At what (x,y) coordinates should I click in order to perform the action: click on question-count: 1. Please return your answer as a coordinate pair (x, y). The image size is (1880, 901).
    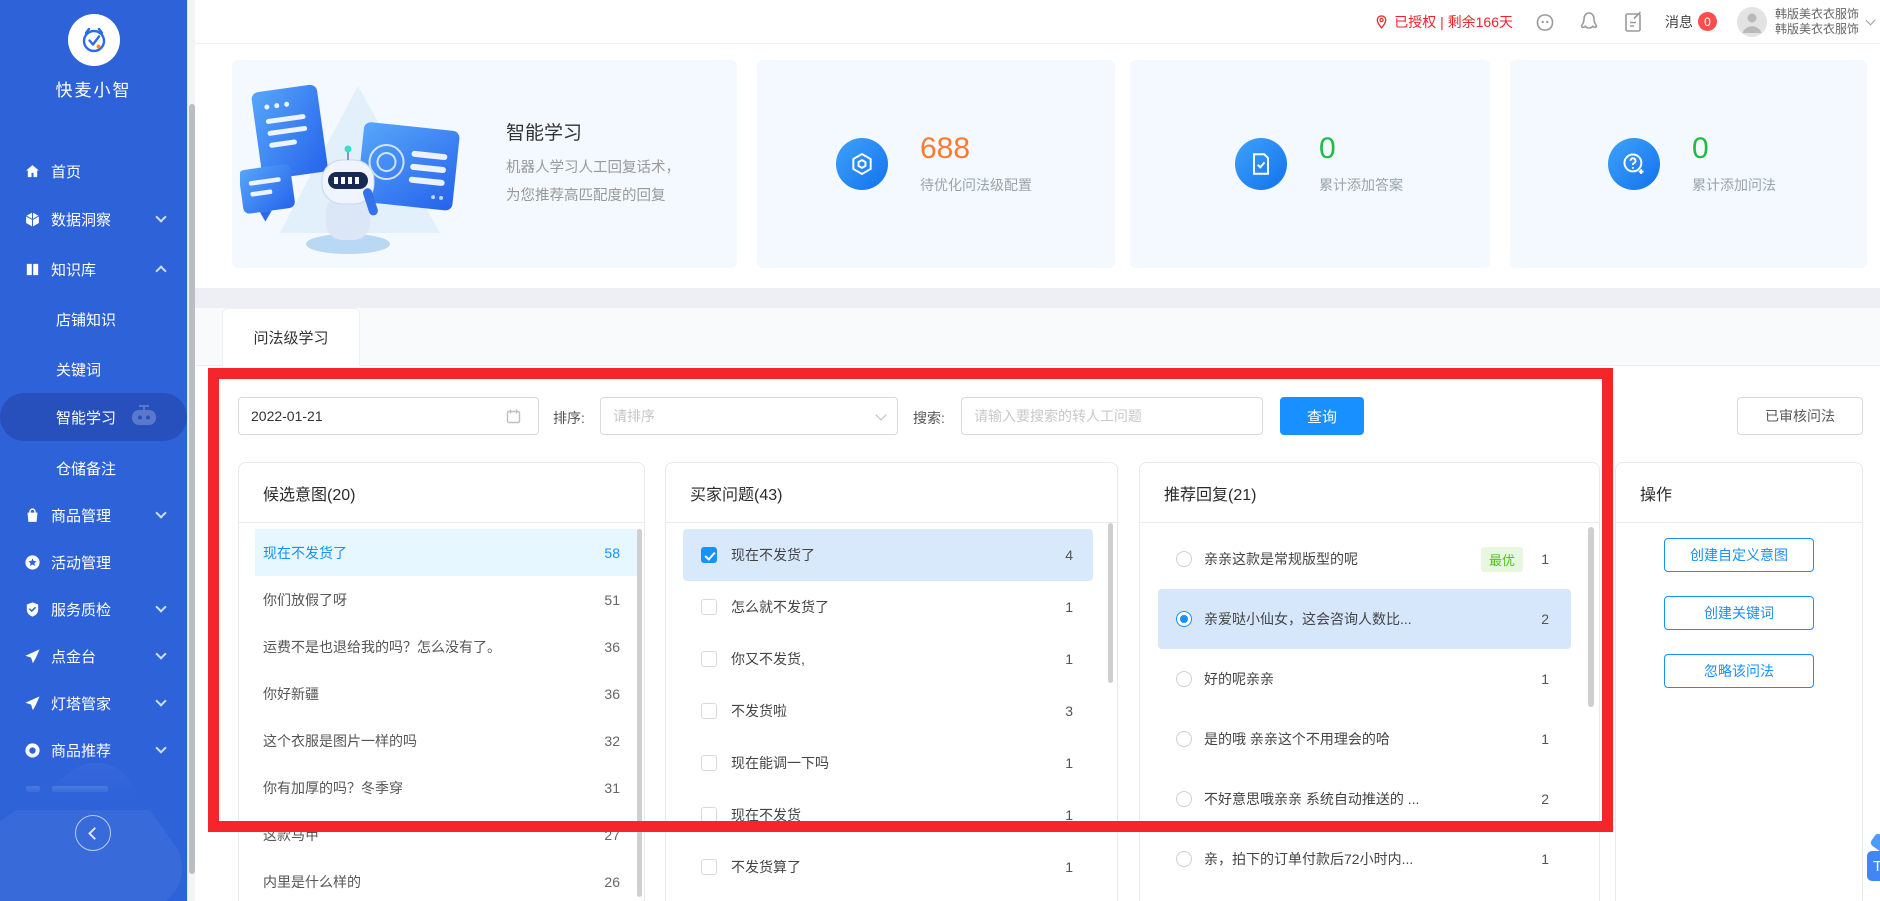
    Looking at the image, I should click on (1069, 607).